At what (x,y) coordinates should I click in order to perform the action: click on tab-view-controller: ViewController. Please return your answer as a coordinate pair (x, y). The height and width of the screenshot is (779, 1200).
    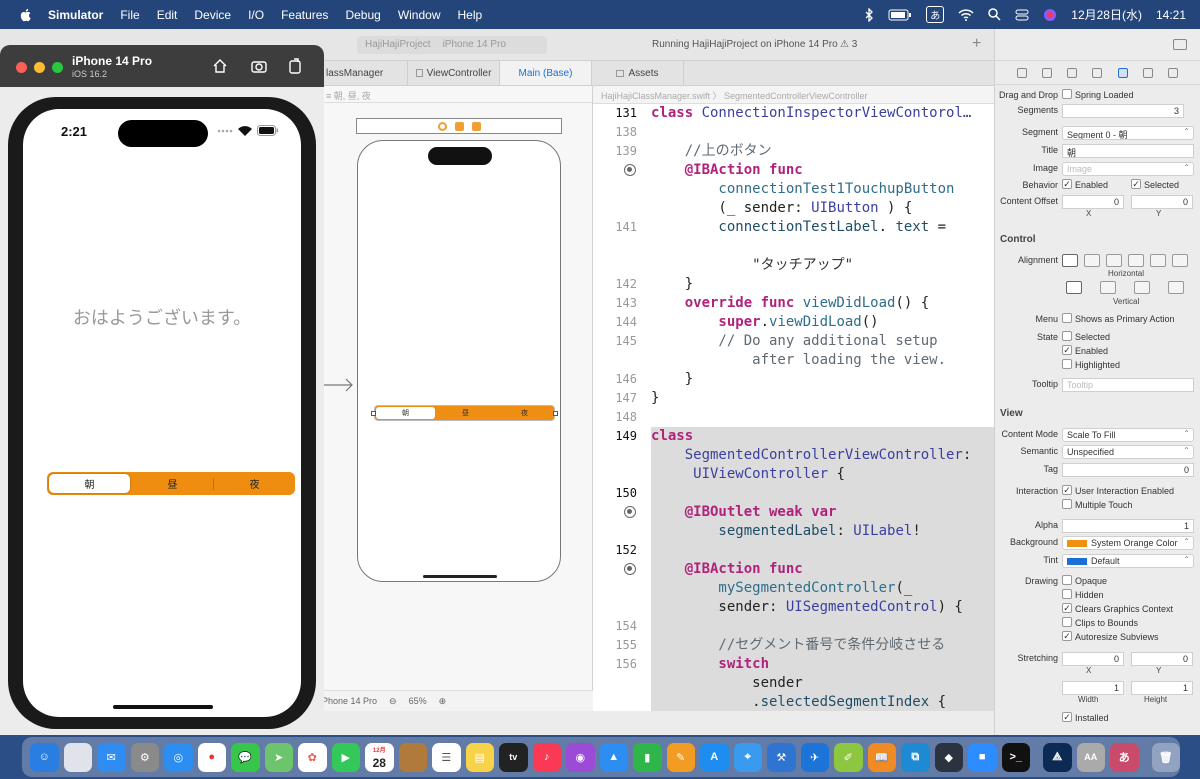
    Looking at the image, I should click on (454, 73).